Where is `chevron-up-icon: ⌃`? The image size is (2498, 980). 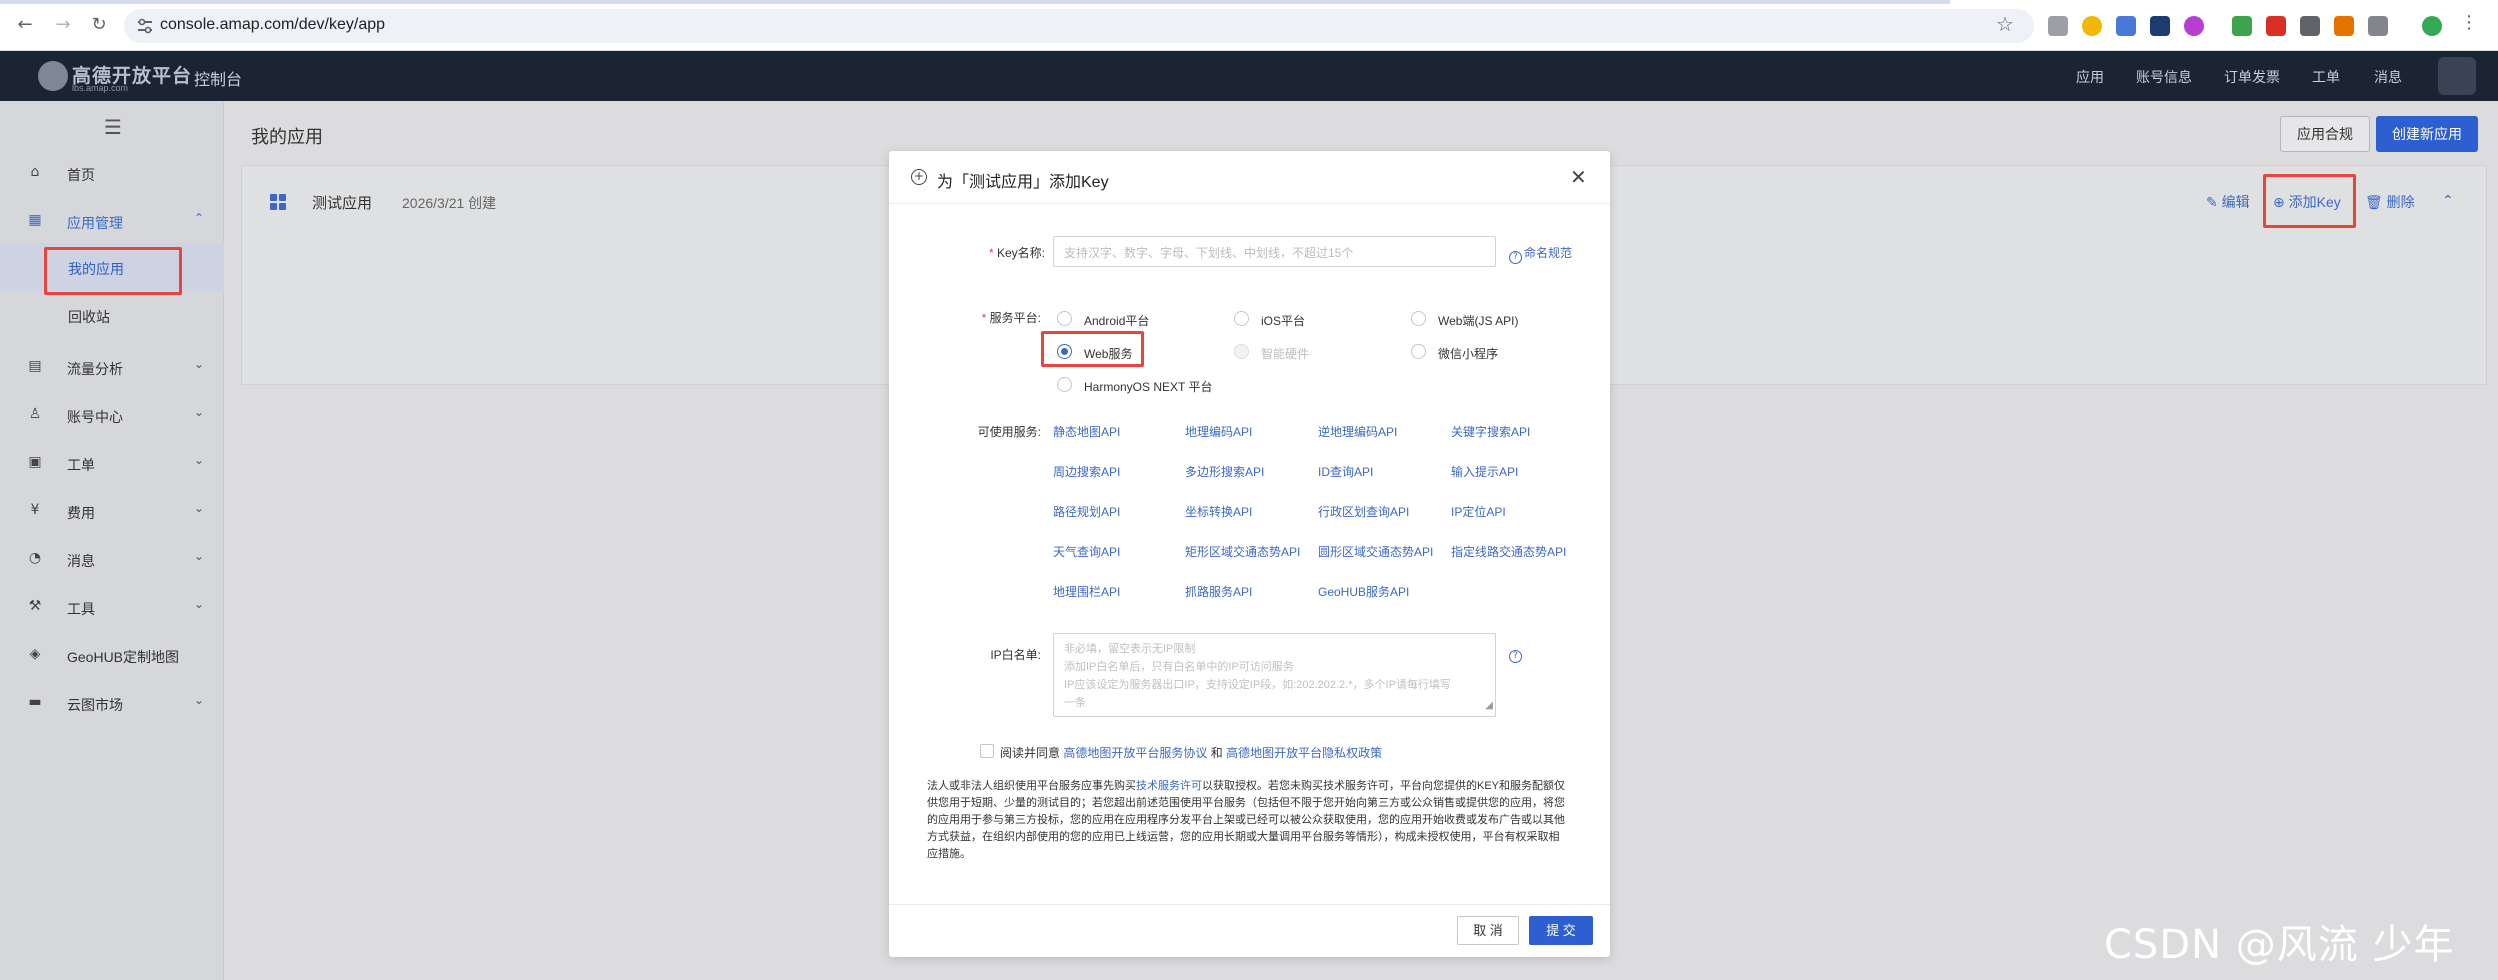
chevron-up-icon: ⌃ is located at coordinates (199, 218).